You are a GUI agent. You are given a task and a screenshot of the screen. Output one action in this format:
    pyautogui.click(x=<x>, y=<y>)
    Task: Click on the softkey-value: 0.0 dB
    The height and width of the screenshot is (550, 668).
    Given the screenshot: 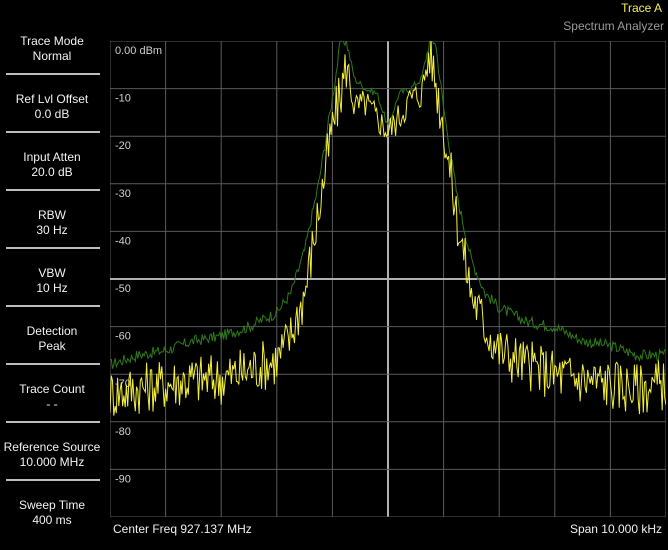 What is the action you would take?
    pyautogui.click(x=52, y=114)
    